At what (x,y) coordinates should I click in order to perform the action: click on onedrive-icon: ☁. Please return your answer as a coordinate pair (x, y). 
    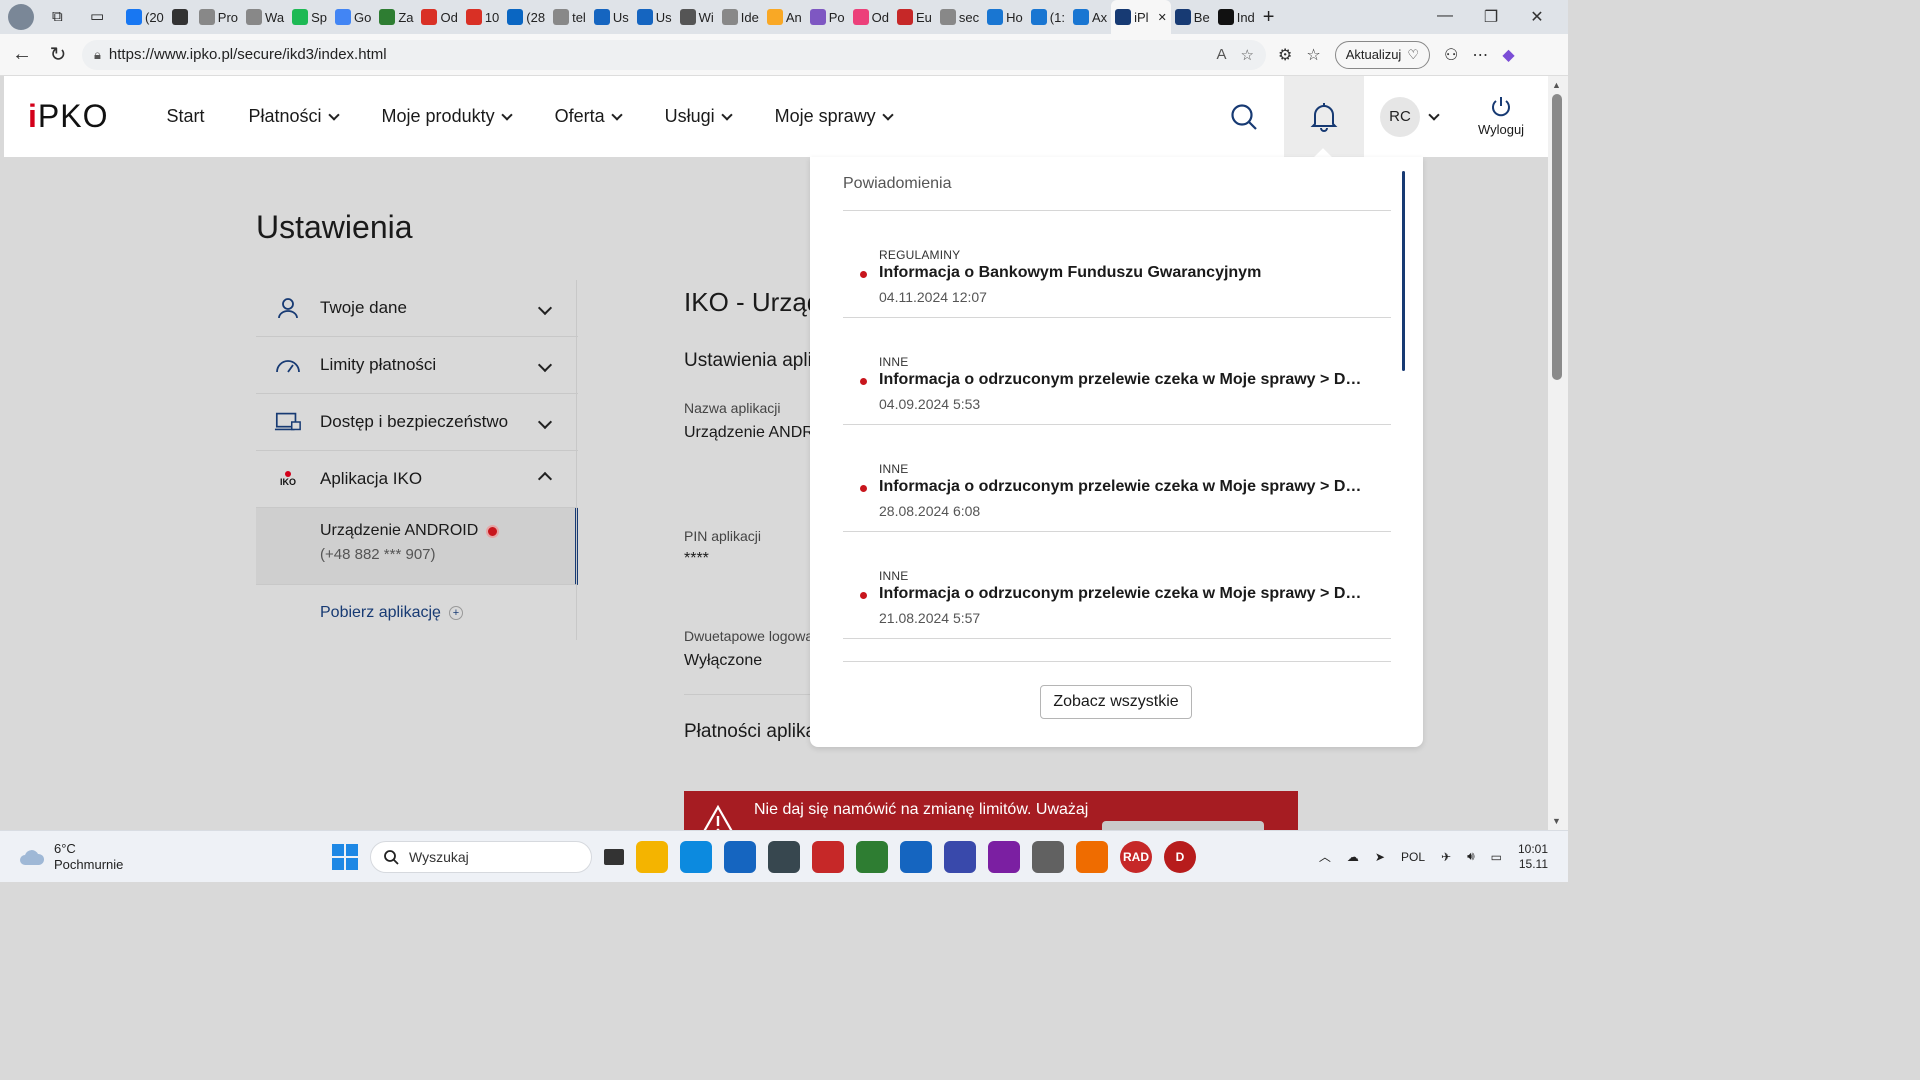
    Looking at the image, I should click on (1353, 857).